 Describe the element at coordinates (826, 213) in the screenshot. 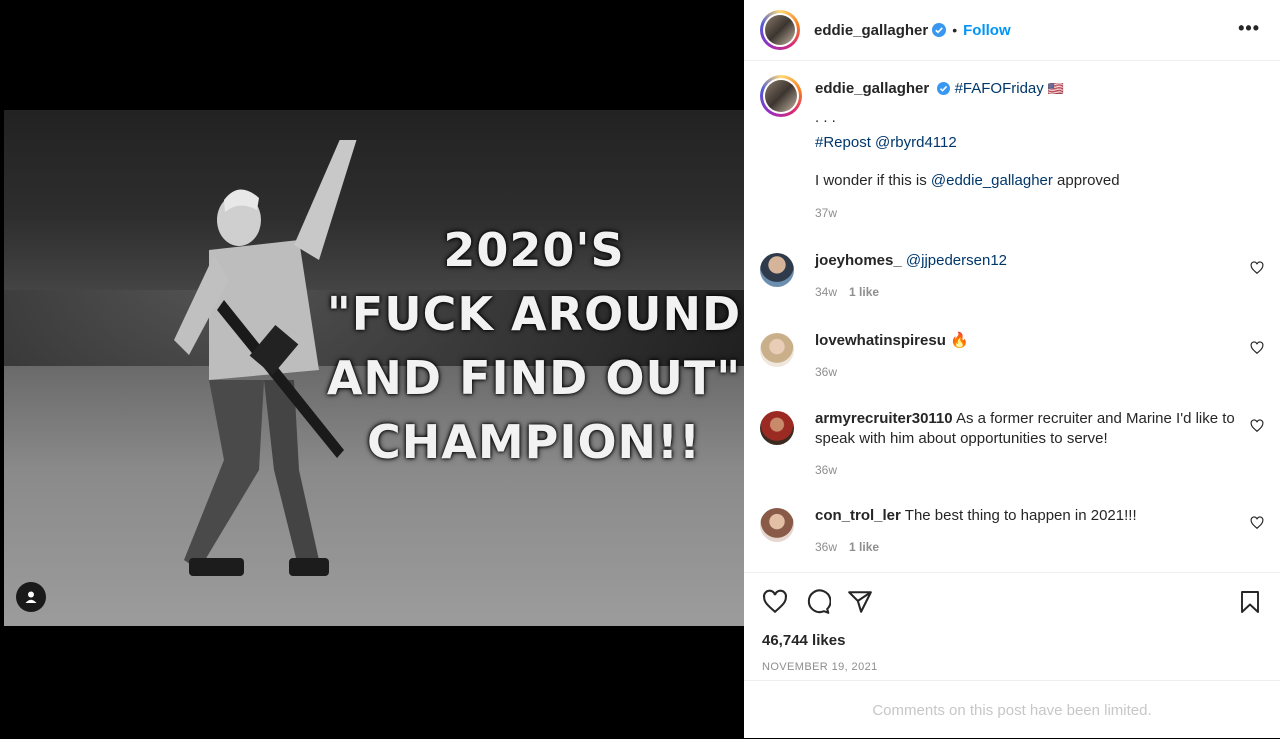

I see `caption-time: 37w` at that location.